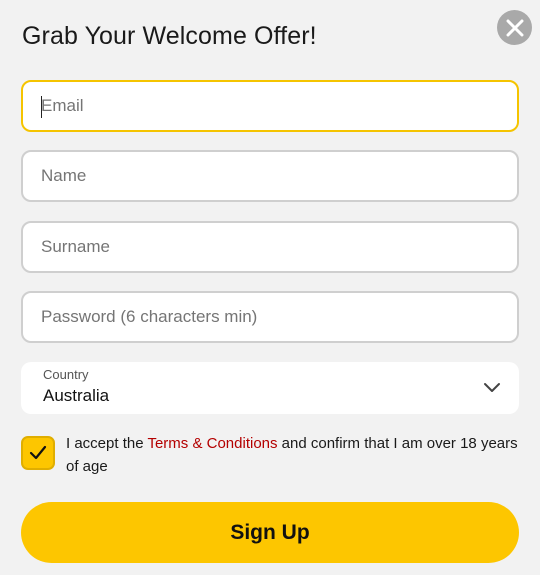  I want to click on name-field, so click(270, 176).